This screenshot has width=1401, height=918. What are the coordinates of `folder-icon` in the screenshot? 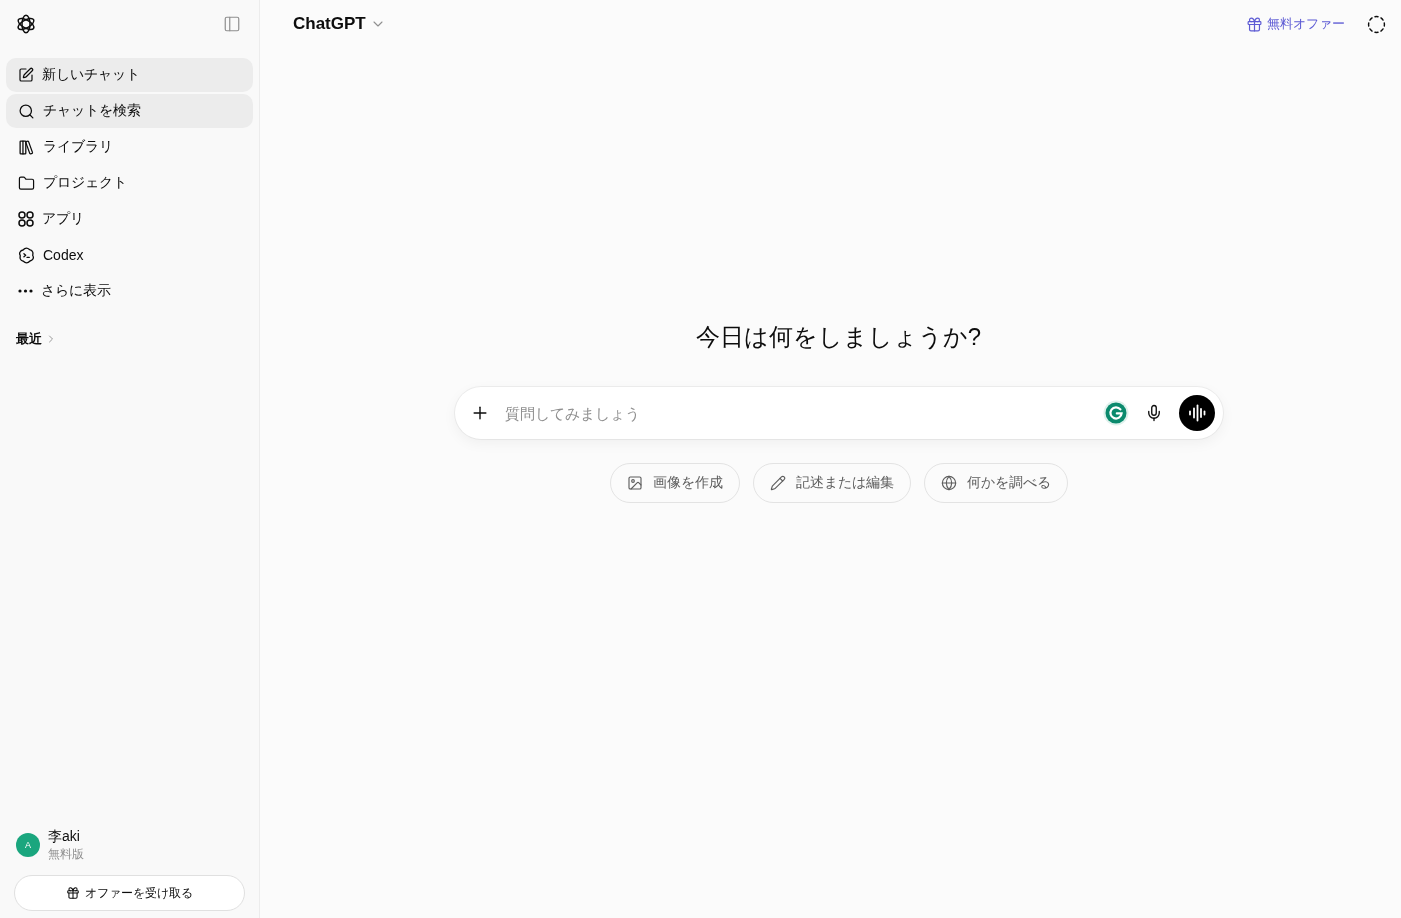 It's located at (26, 183).